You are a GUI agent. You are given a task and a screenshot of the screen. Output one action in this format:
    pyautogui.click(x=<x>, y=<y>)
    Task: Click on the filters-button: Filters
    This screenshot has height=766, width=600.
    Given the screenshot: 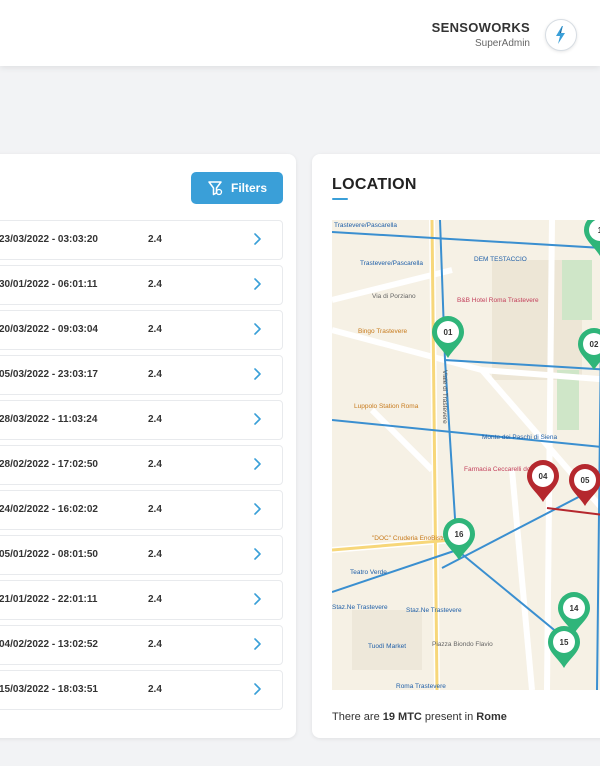 What is the action you would take?
    pyautogui.click(x=237, y=188)
    